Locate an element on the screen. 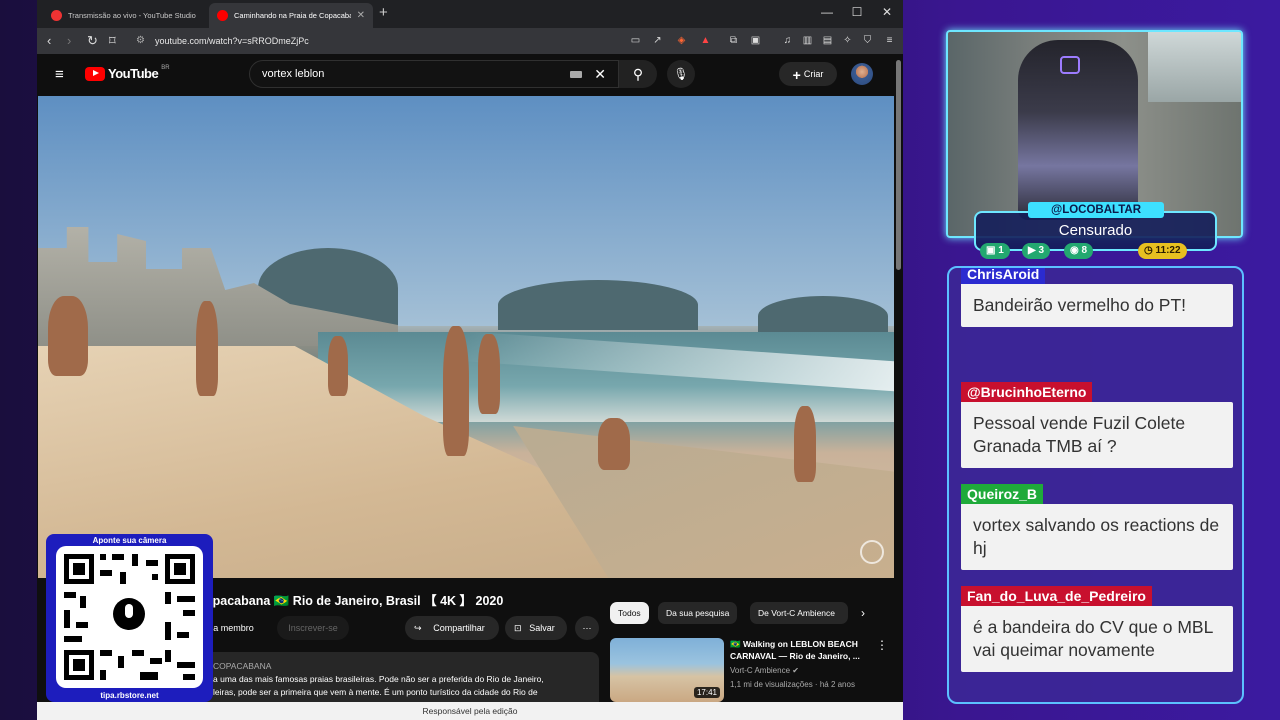 This screenshot has height=720, width=1280. wallet-icon: ▤ is located at coordinates (827, 40).